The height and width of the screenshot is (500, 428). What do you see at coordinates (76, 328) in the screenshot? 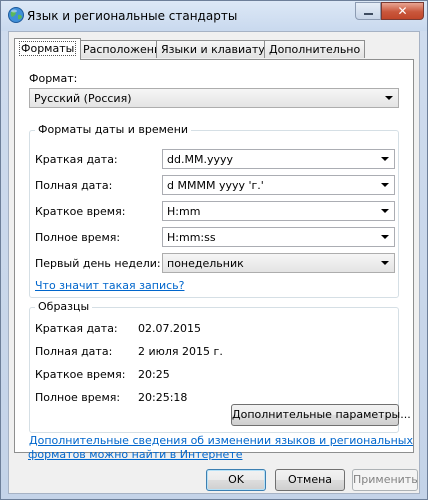
I see `sample-short-date-label: Краткая дата:` at bounding box center [76, 328].